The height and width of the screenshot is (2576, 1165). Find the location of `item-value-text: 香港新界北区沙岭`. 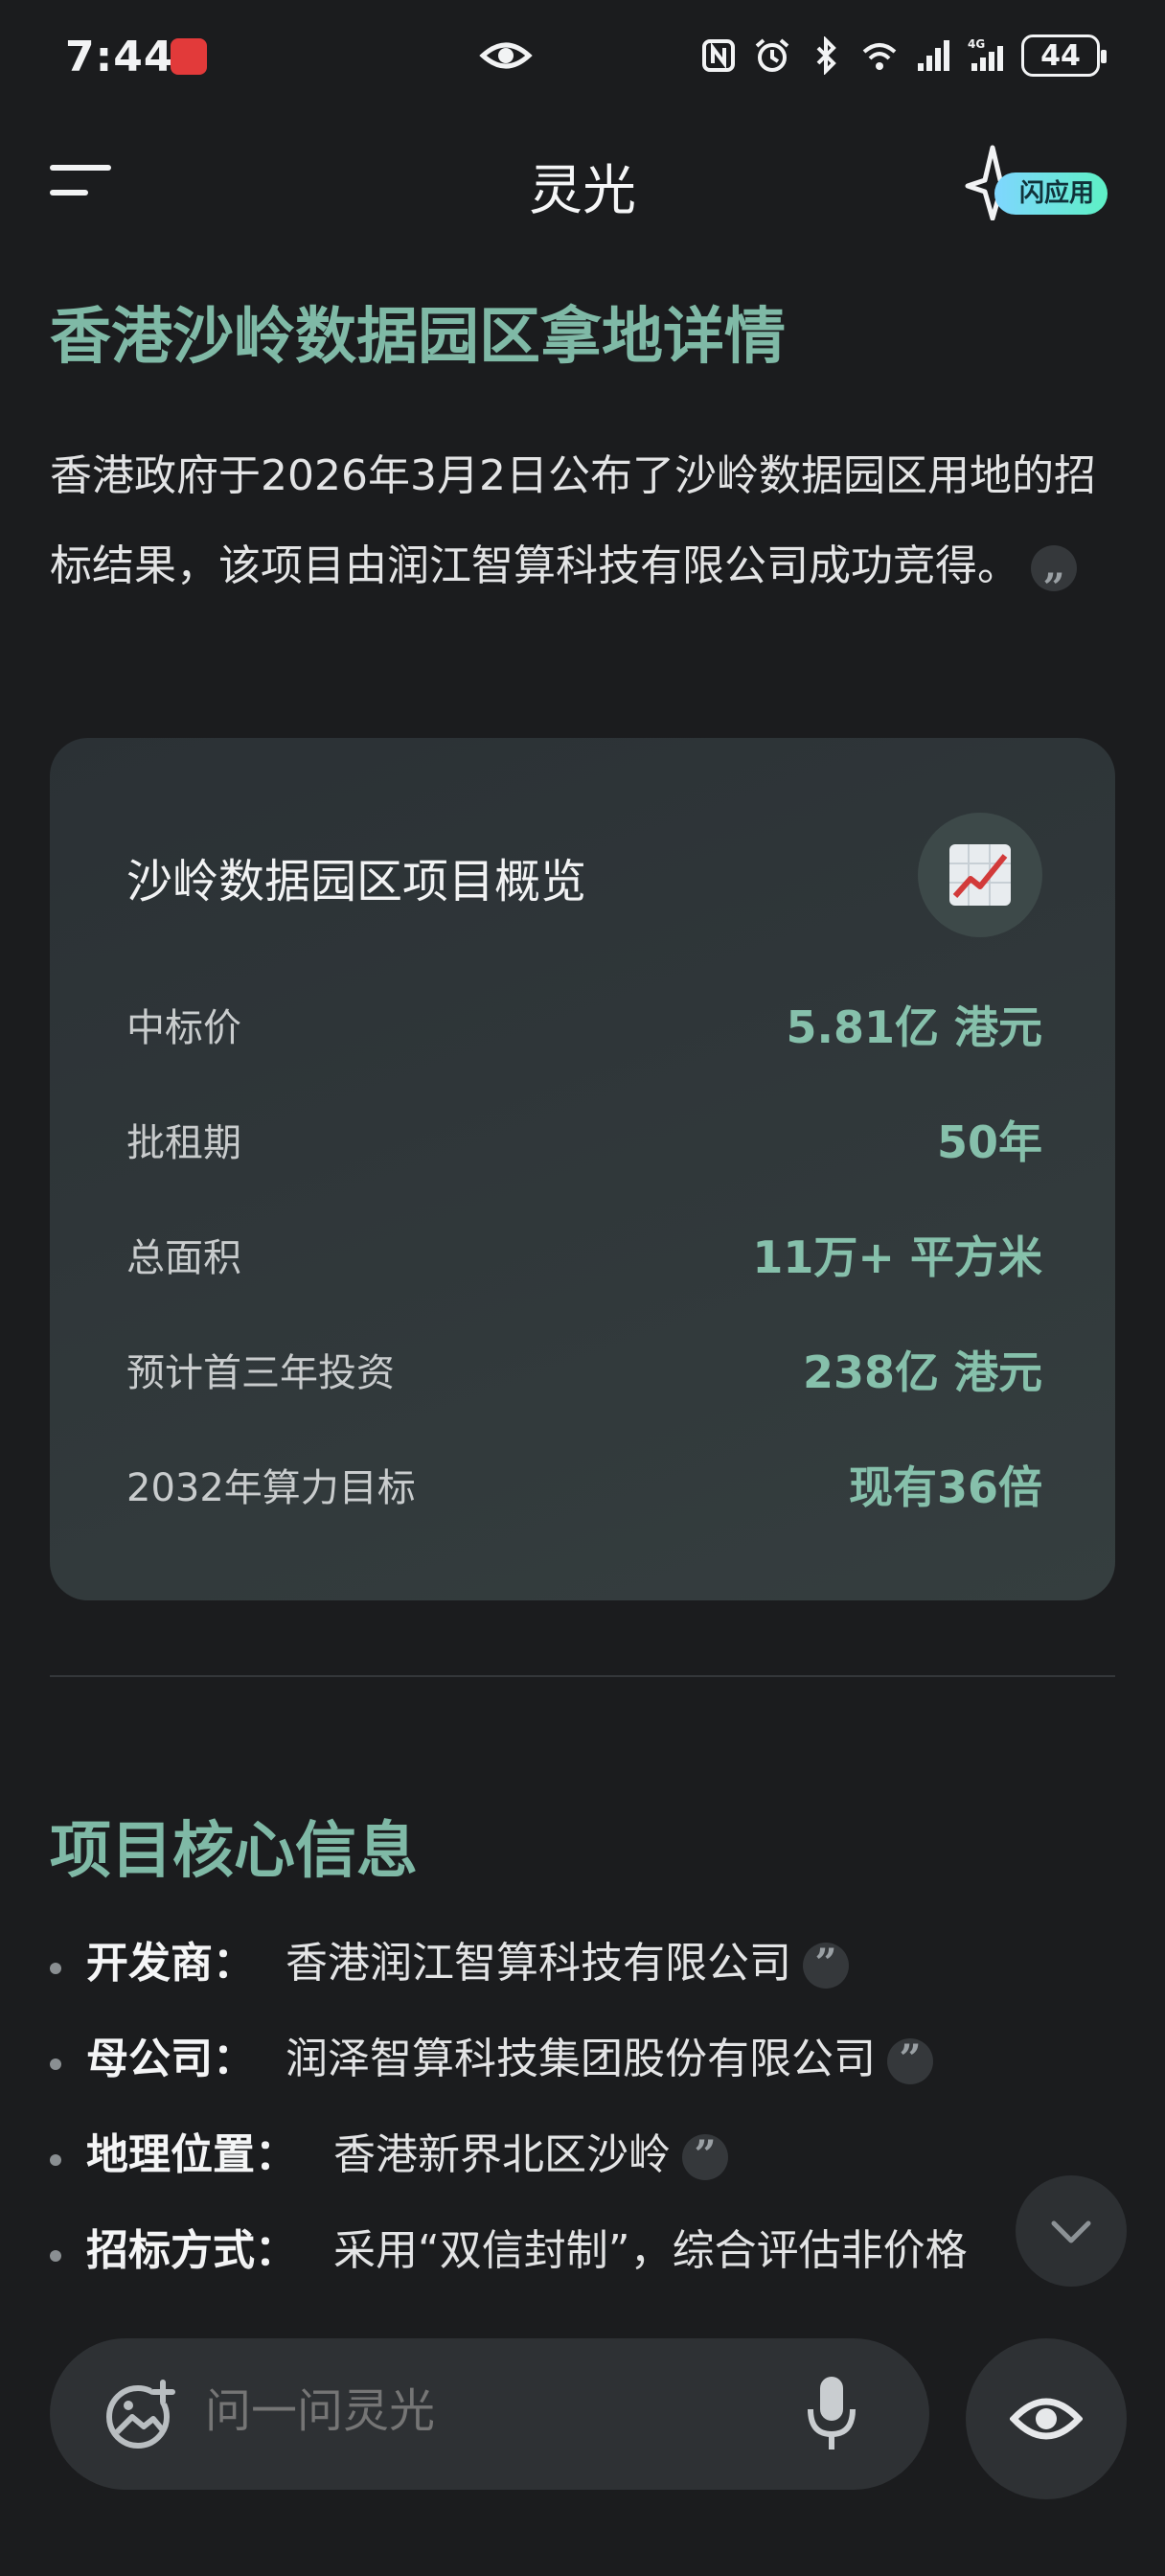

item-value-text: 香港新界北区沙岭 is located at coordinates (502, 2154).